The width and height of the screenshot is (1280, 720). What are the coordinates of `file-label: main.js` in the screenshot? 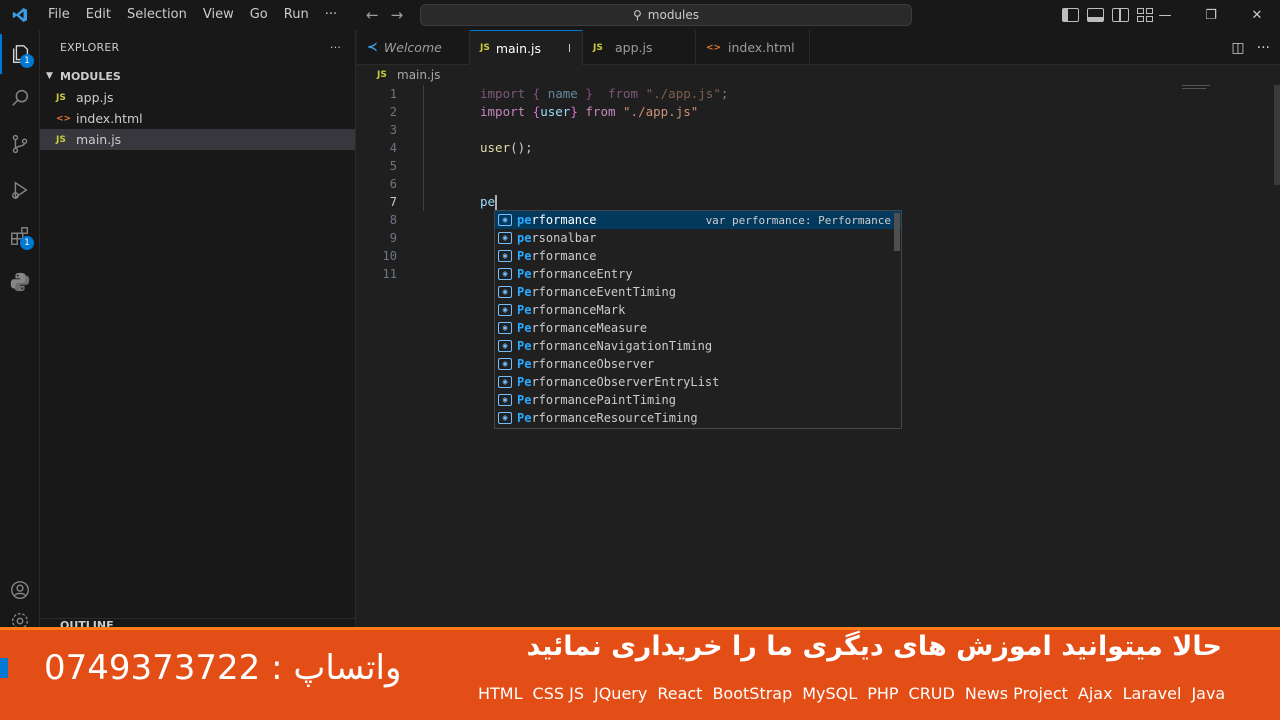 It's located at (99, 139).